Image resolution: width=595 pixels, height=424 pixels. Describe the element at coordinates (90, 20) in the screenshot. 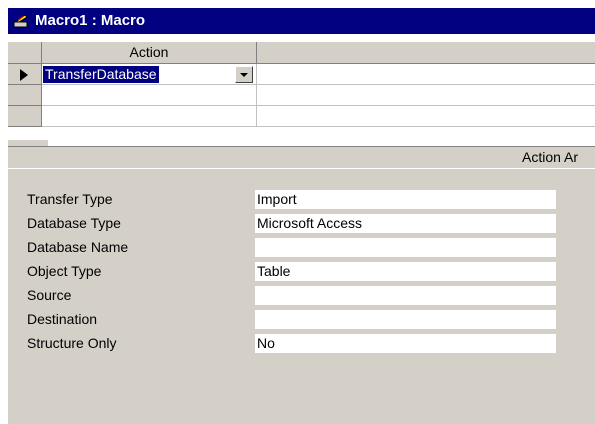

I see `window-title: Macro1 : Macro` at that location.